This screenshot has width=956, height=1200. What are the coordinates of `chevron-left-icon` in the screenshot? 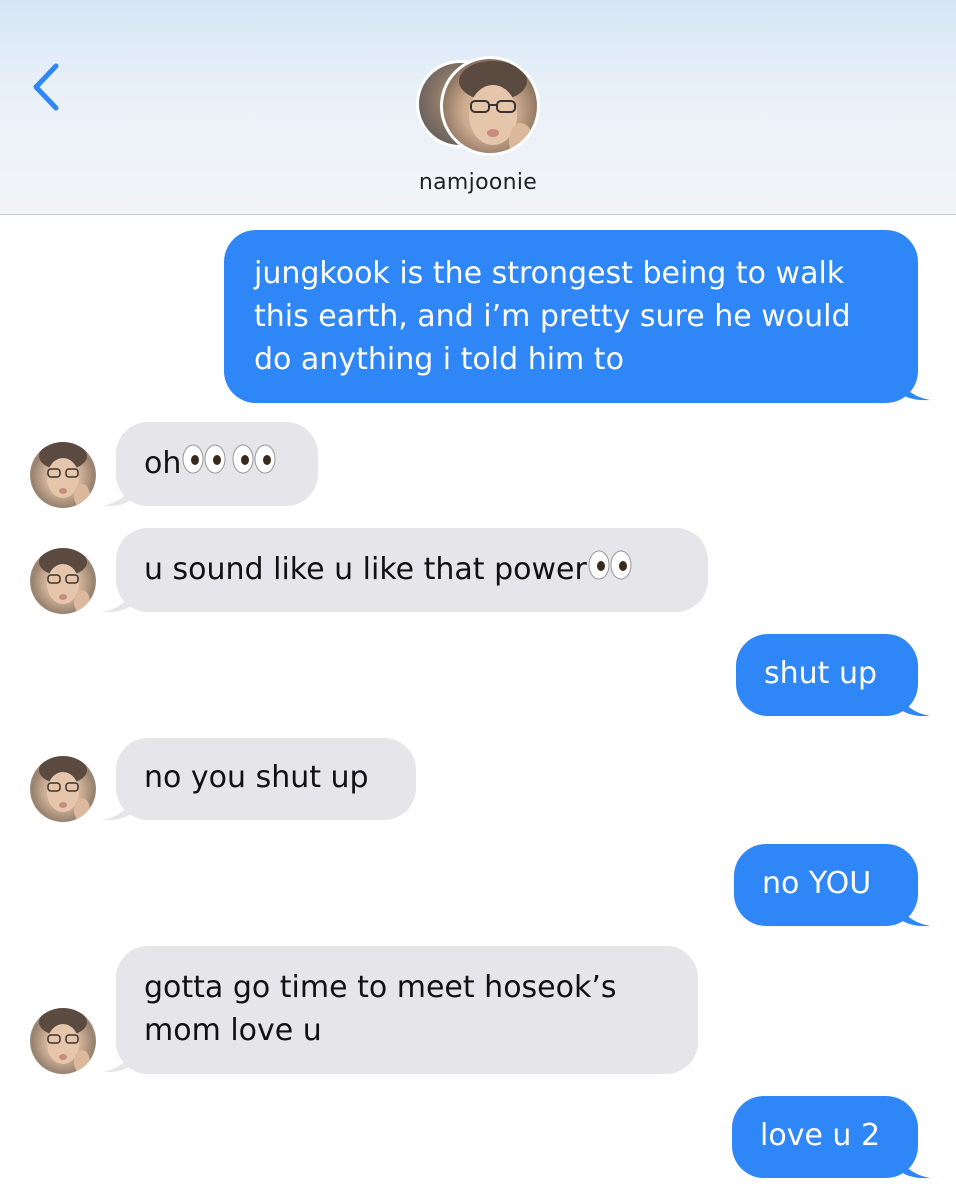 It's located at (46, 87).